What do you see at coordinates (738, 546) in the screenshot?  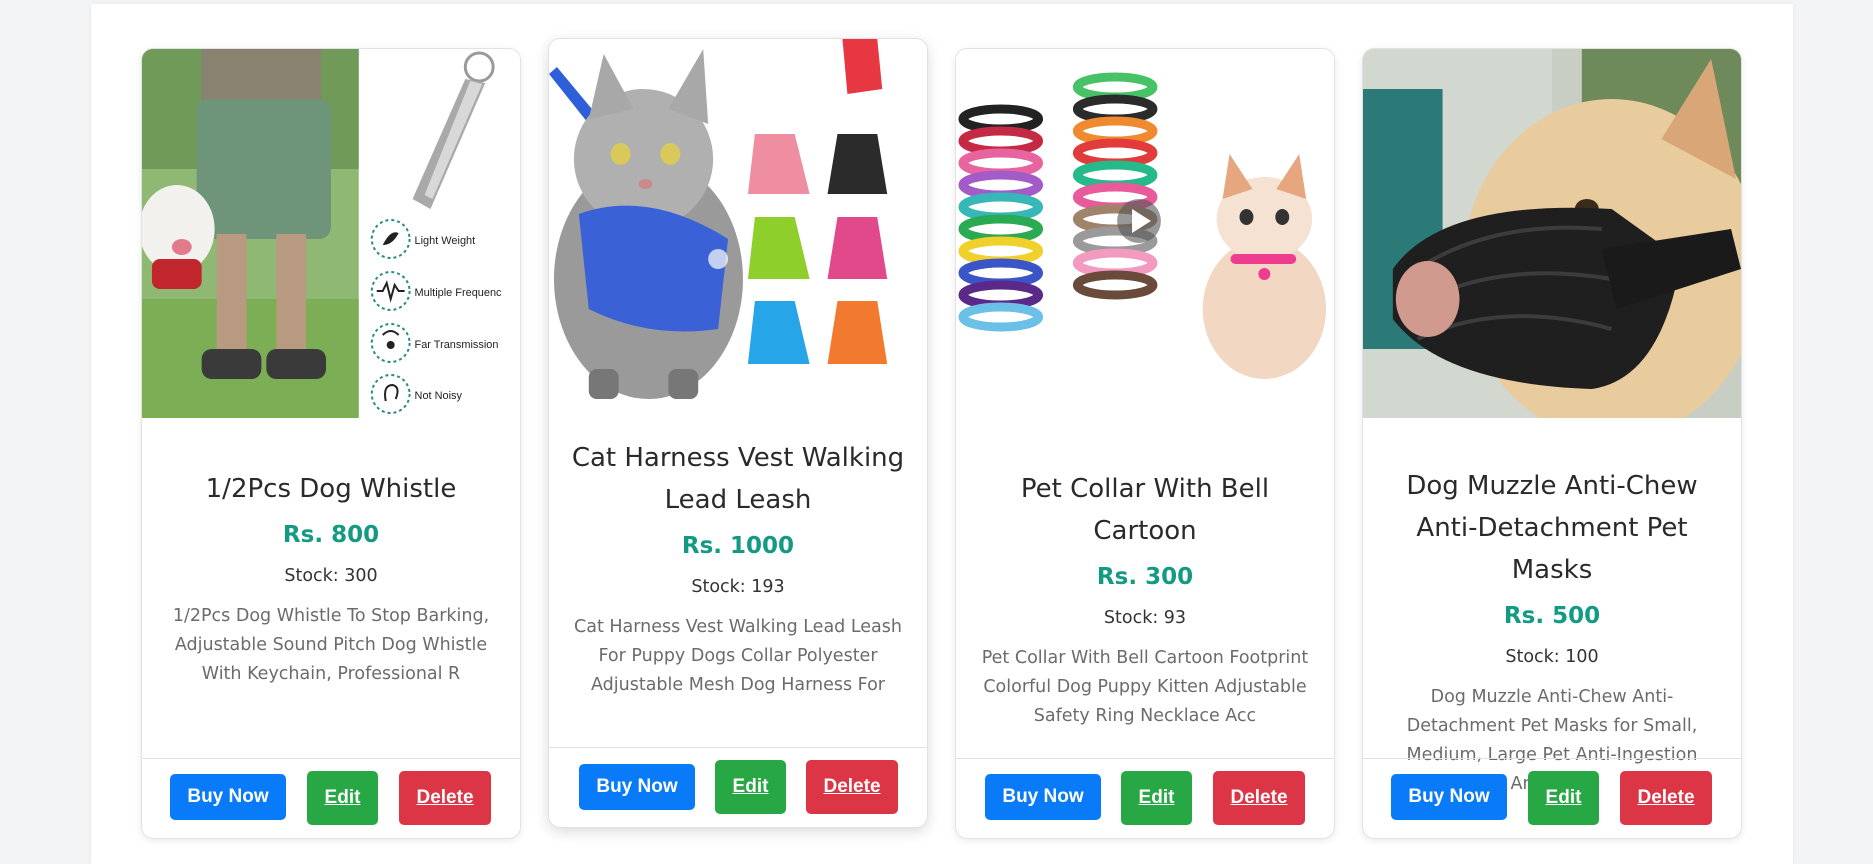 I see `product-price: Rs. 1000` at bounding box center [738, 546].